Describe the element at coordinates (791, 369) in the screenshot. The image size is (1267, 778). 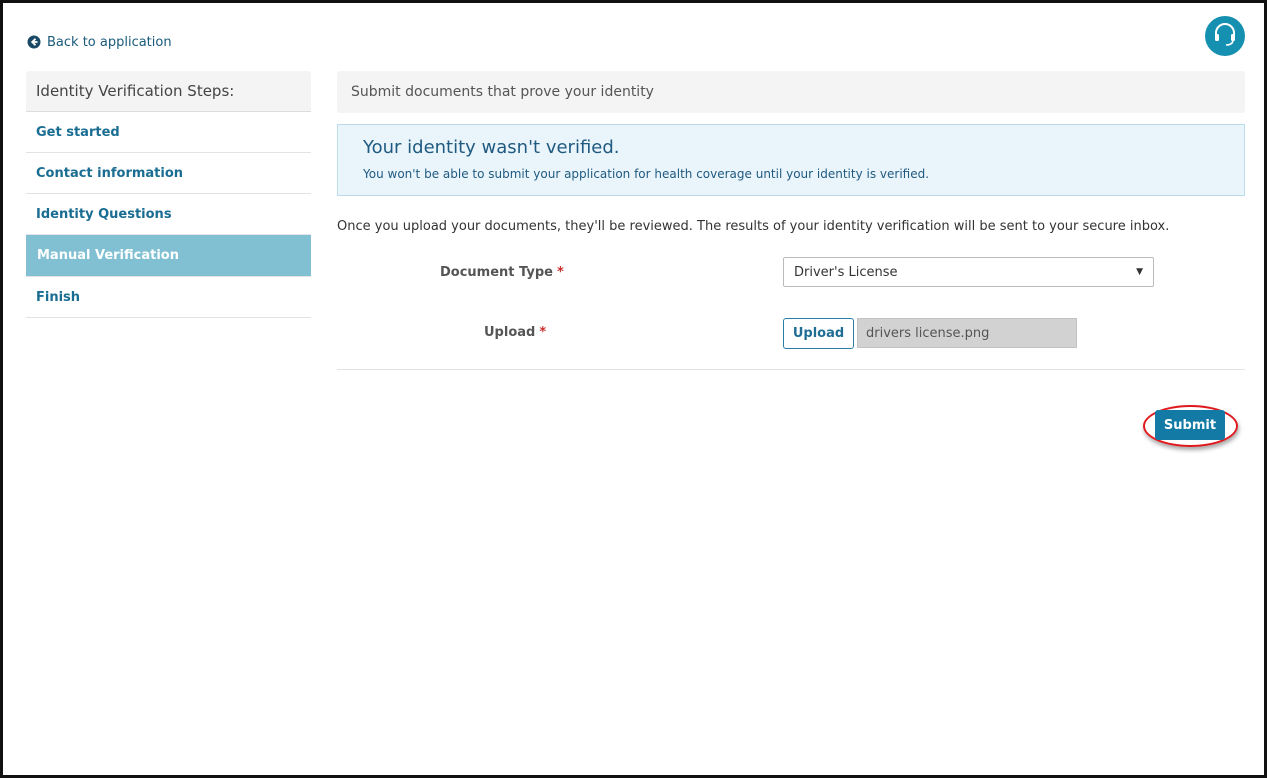
I see `form-divider` at that location.